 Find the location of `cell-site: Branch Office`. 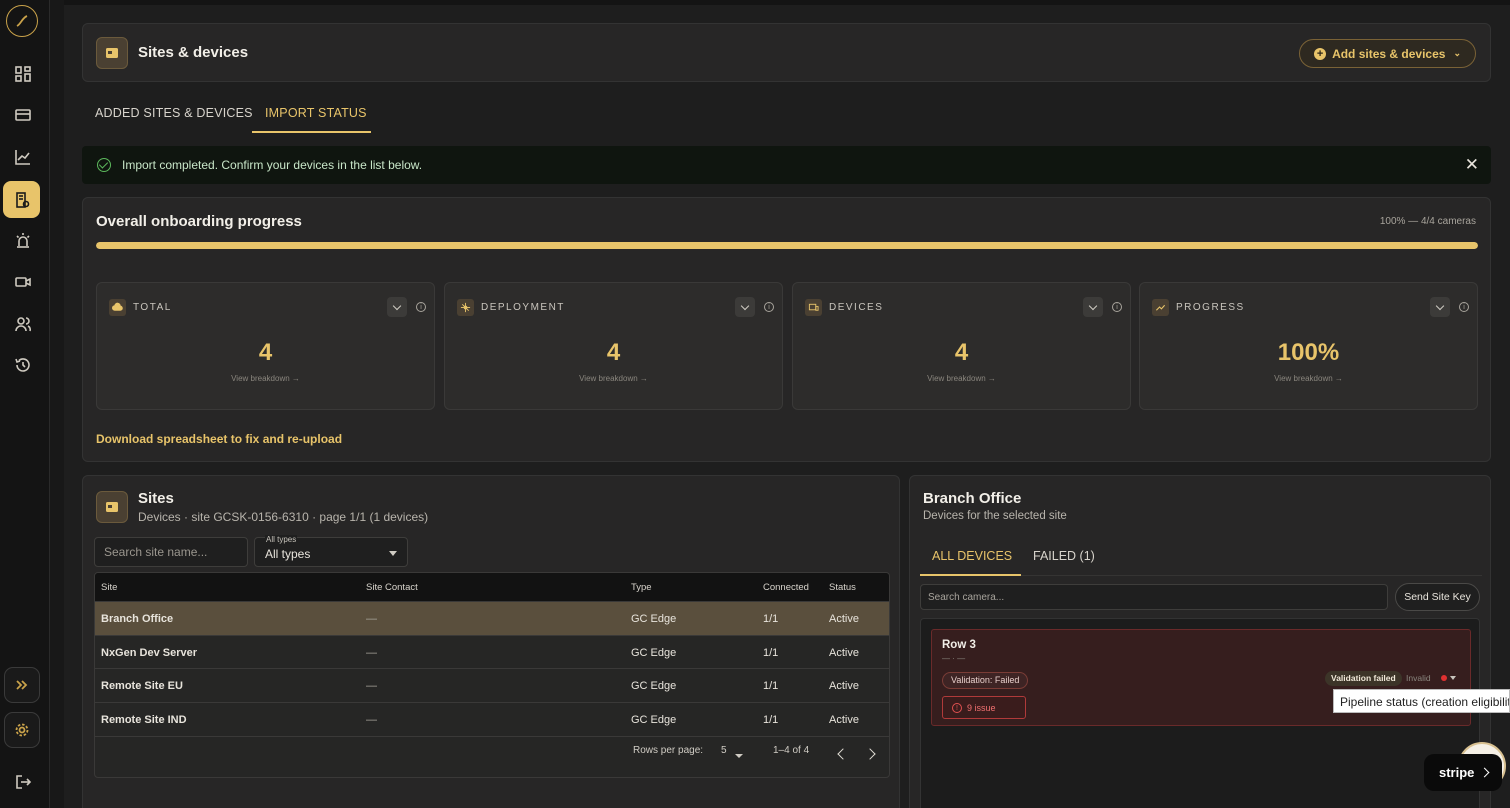

cell-site: Branch Office is located at coordinates (137, 619).